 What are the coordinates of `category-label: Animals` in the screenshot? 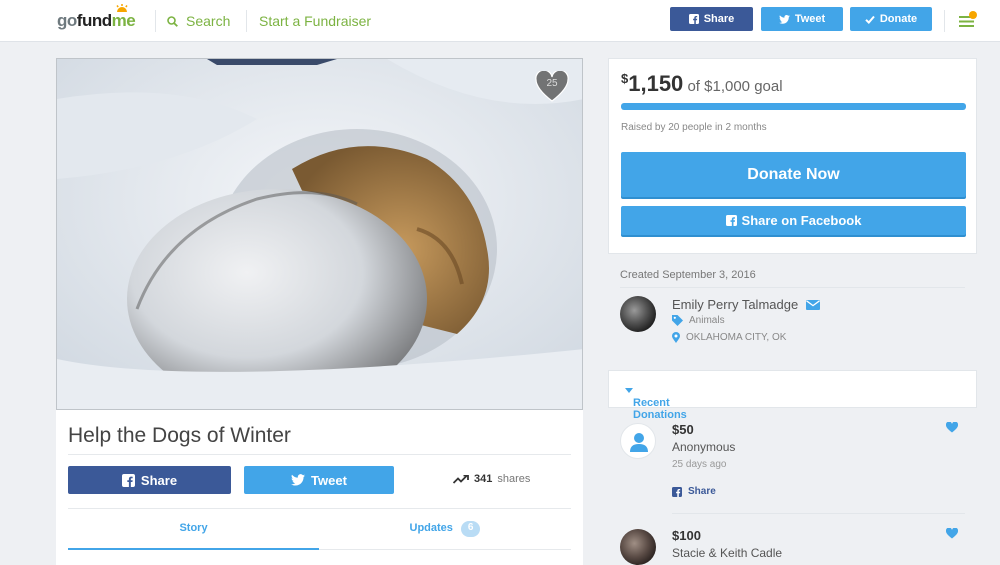 It's located at (707, 320).